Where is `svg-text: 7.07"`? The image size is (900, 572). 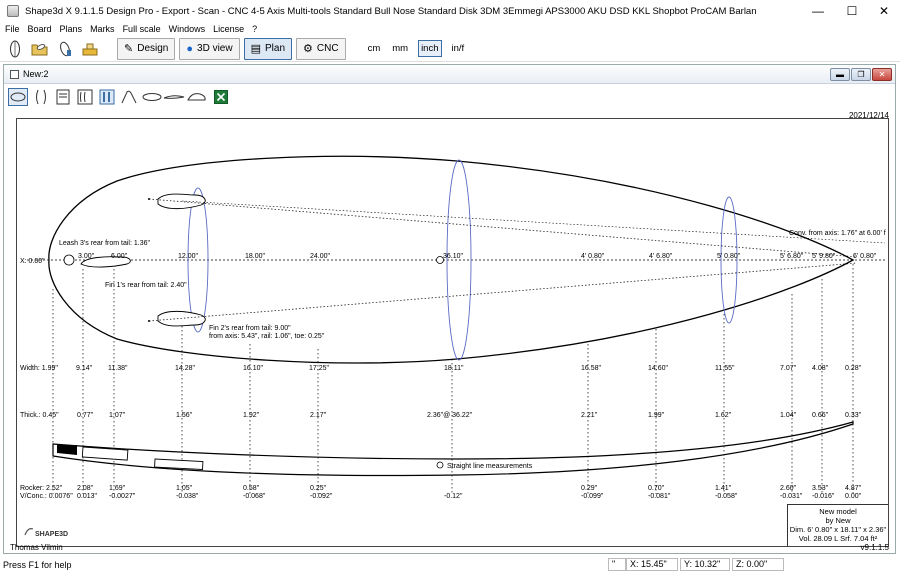
svg-text: 7.07" is located at coordinates (788, 368).